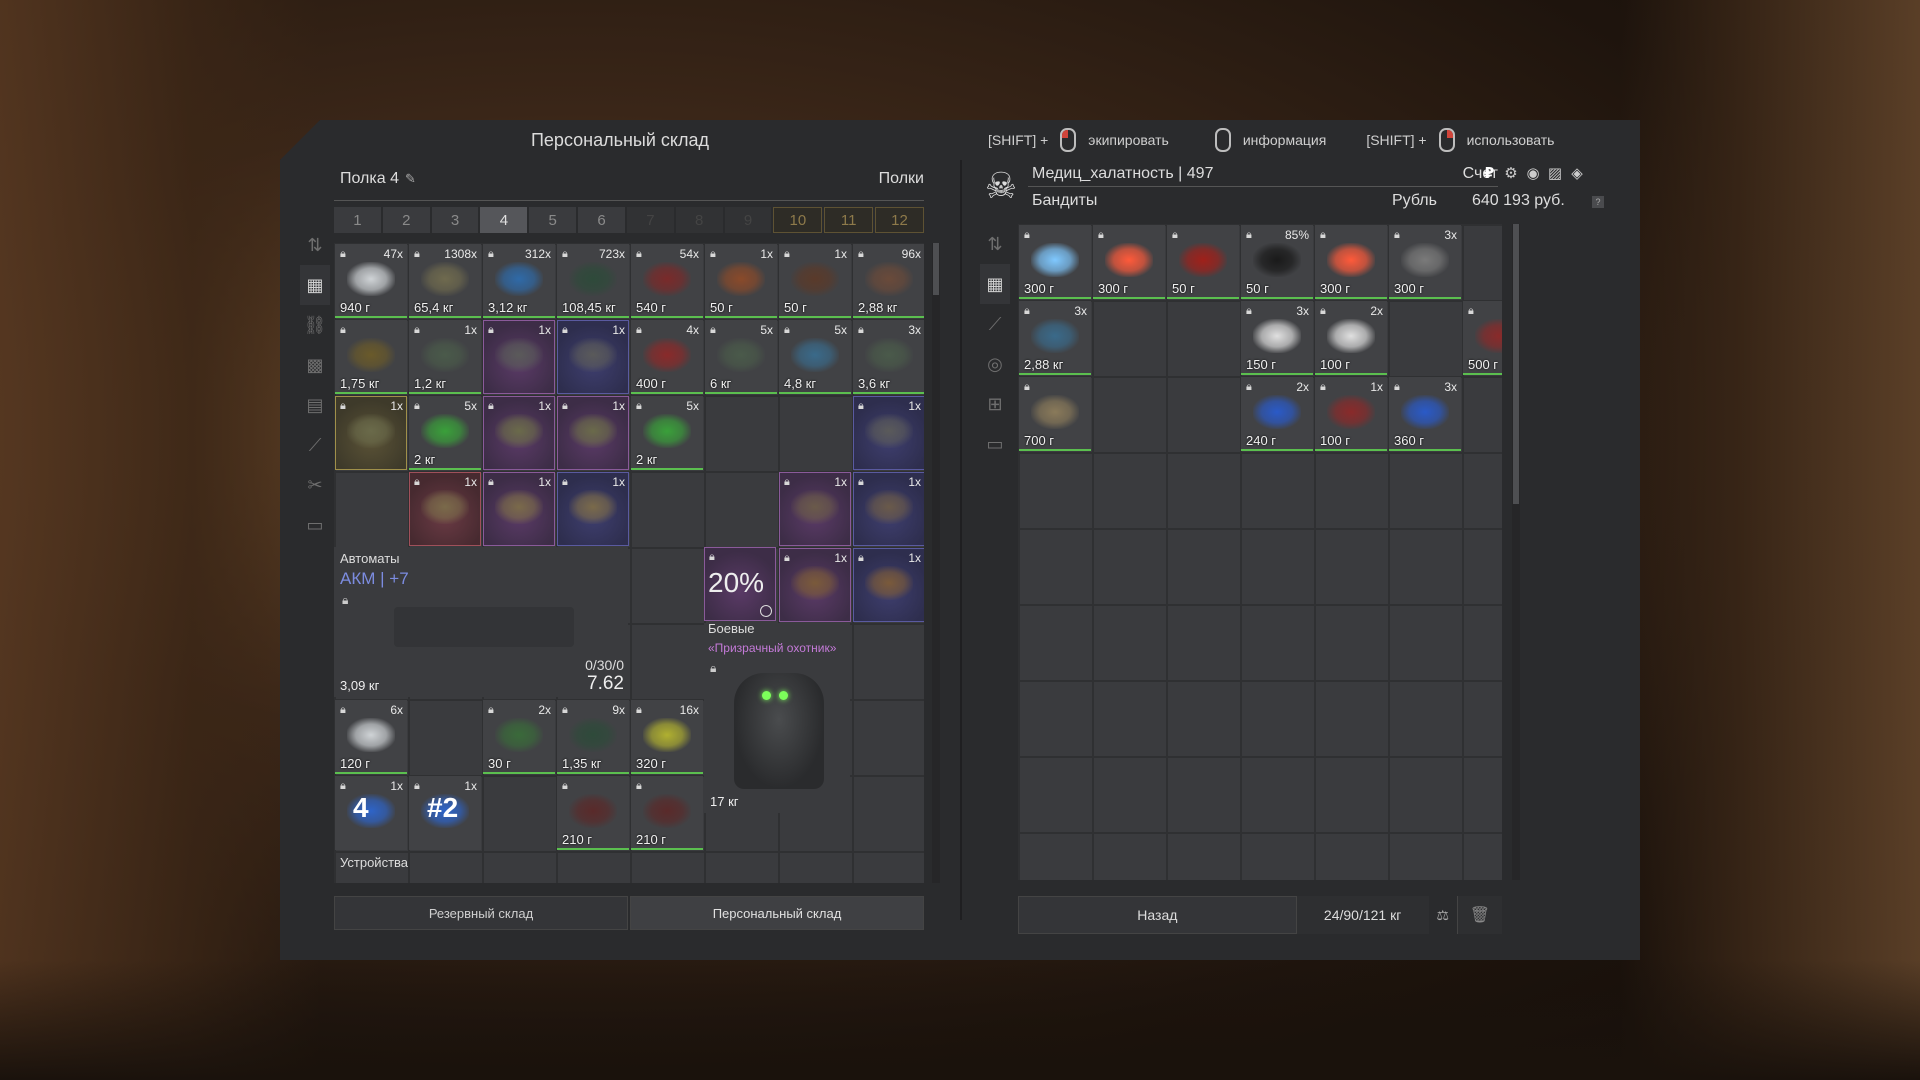  What do you see at coordinates (553, 220) in the screenshot?
I see `shelf-tab-5: 5` at bounding box center [553, 220].